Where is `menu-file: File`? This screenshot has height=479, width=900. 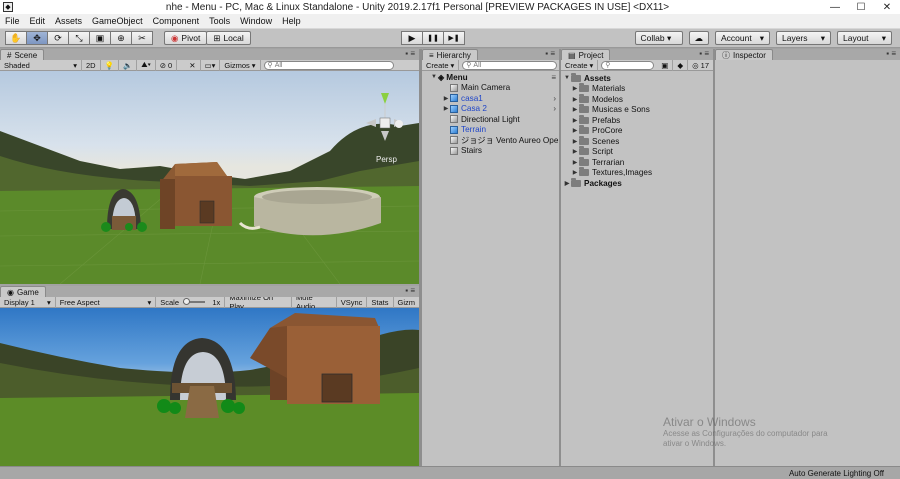 menu-file: File is located at coordinates (12, 21).